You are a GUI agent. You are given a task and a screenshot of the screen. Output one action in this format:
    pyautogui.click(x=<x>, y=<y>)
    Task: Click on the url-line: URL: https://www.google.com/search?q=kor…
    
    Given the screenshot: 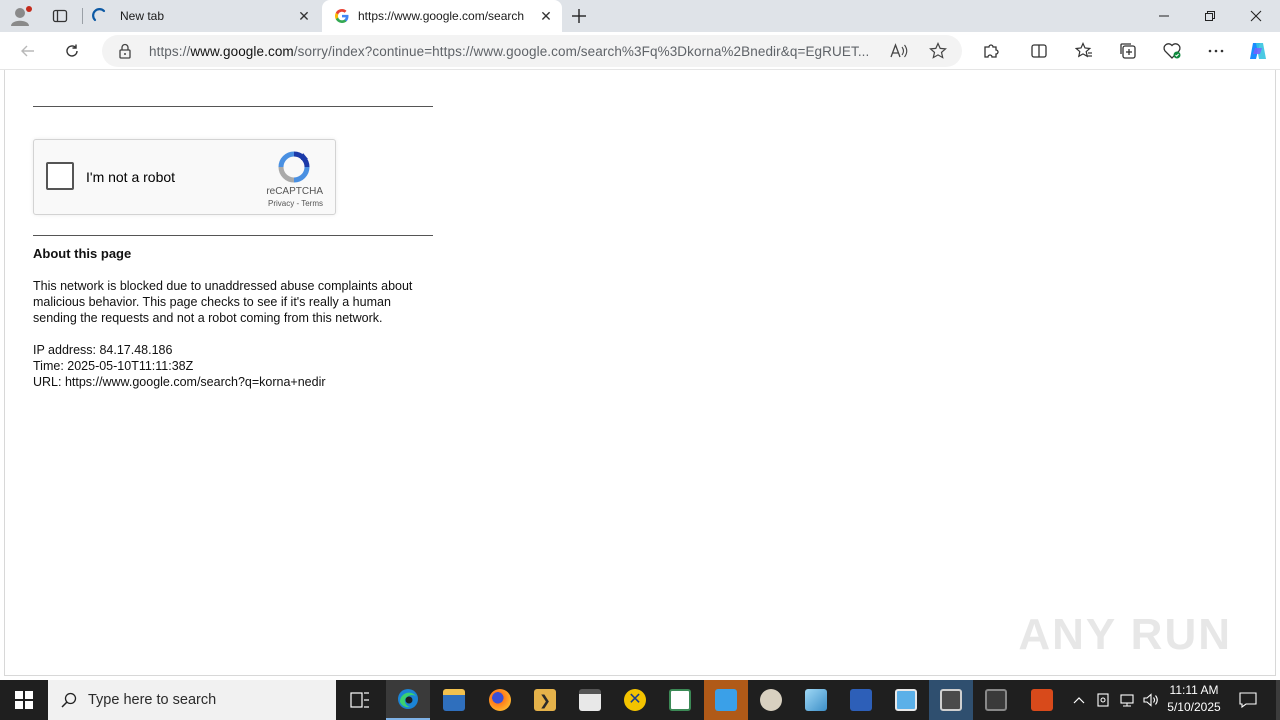 What is the action you would take?
    pyautogui.click(x=179, y=382)
    